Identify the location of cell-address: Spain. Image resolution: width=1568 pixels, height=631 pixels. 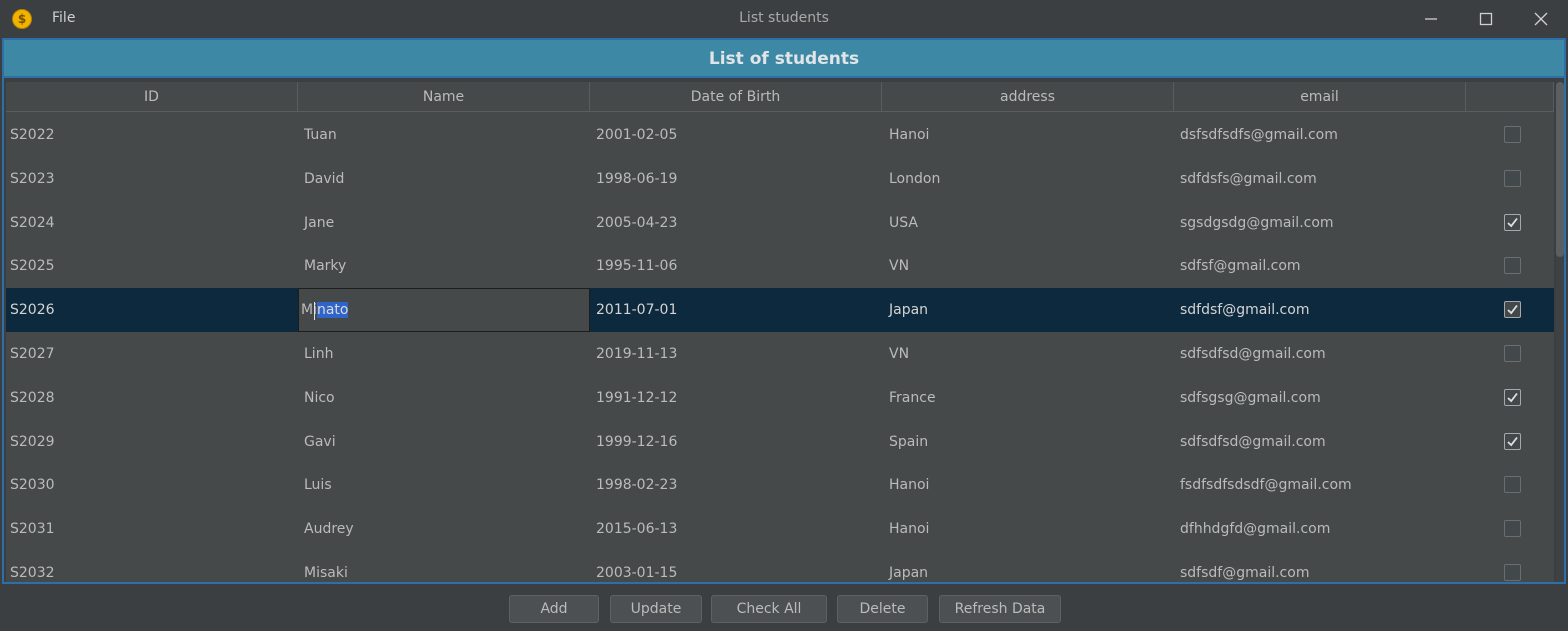
(1028, 442).